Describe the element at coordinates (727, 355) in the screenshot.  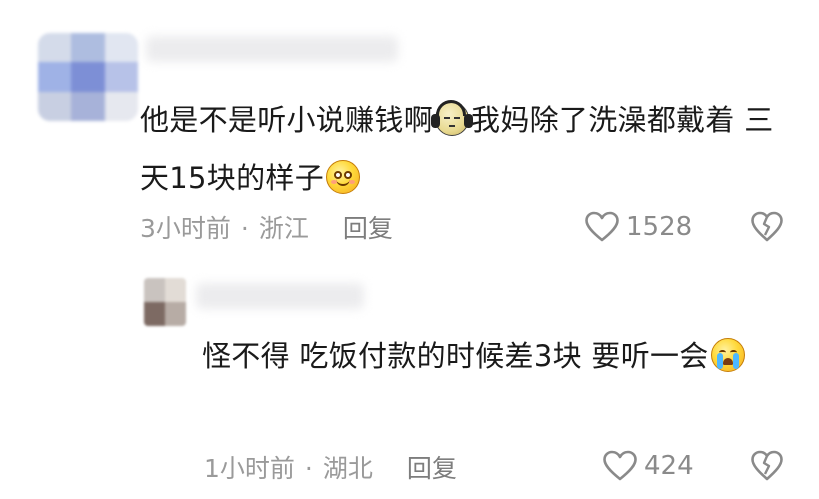
I see `crying-face-emoji` at that location.